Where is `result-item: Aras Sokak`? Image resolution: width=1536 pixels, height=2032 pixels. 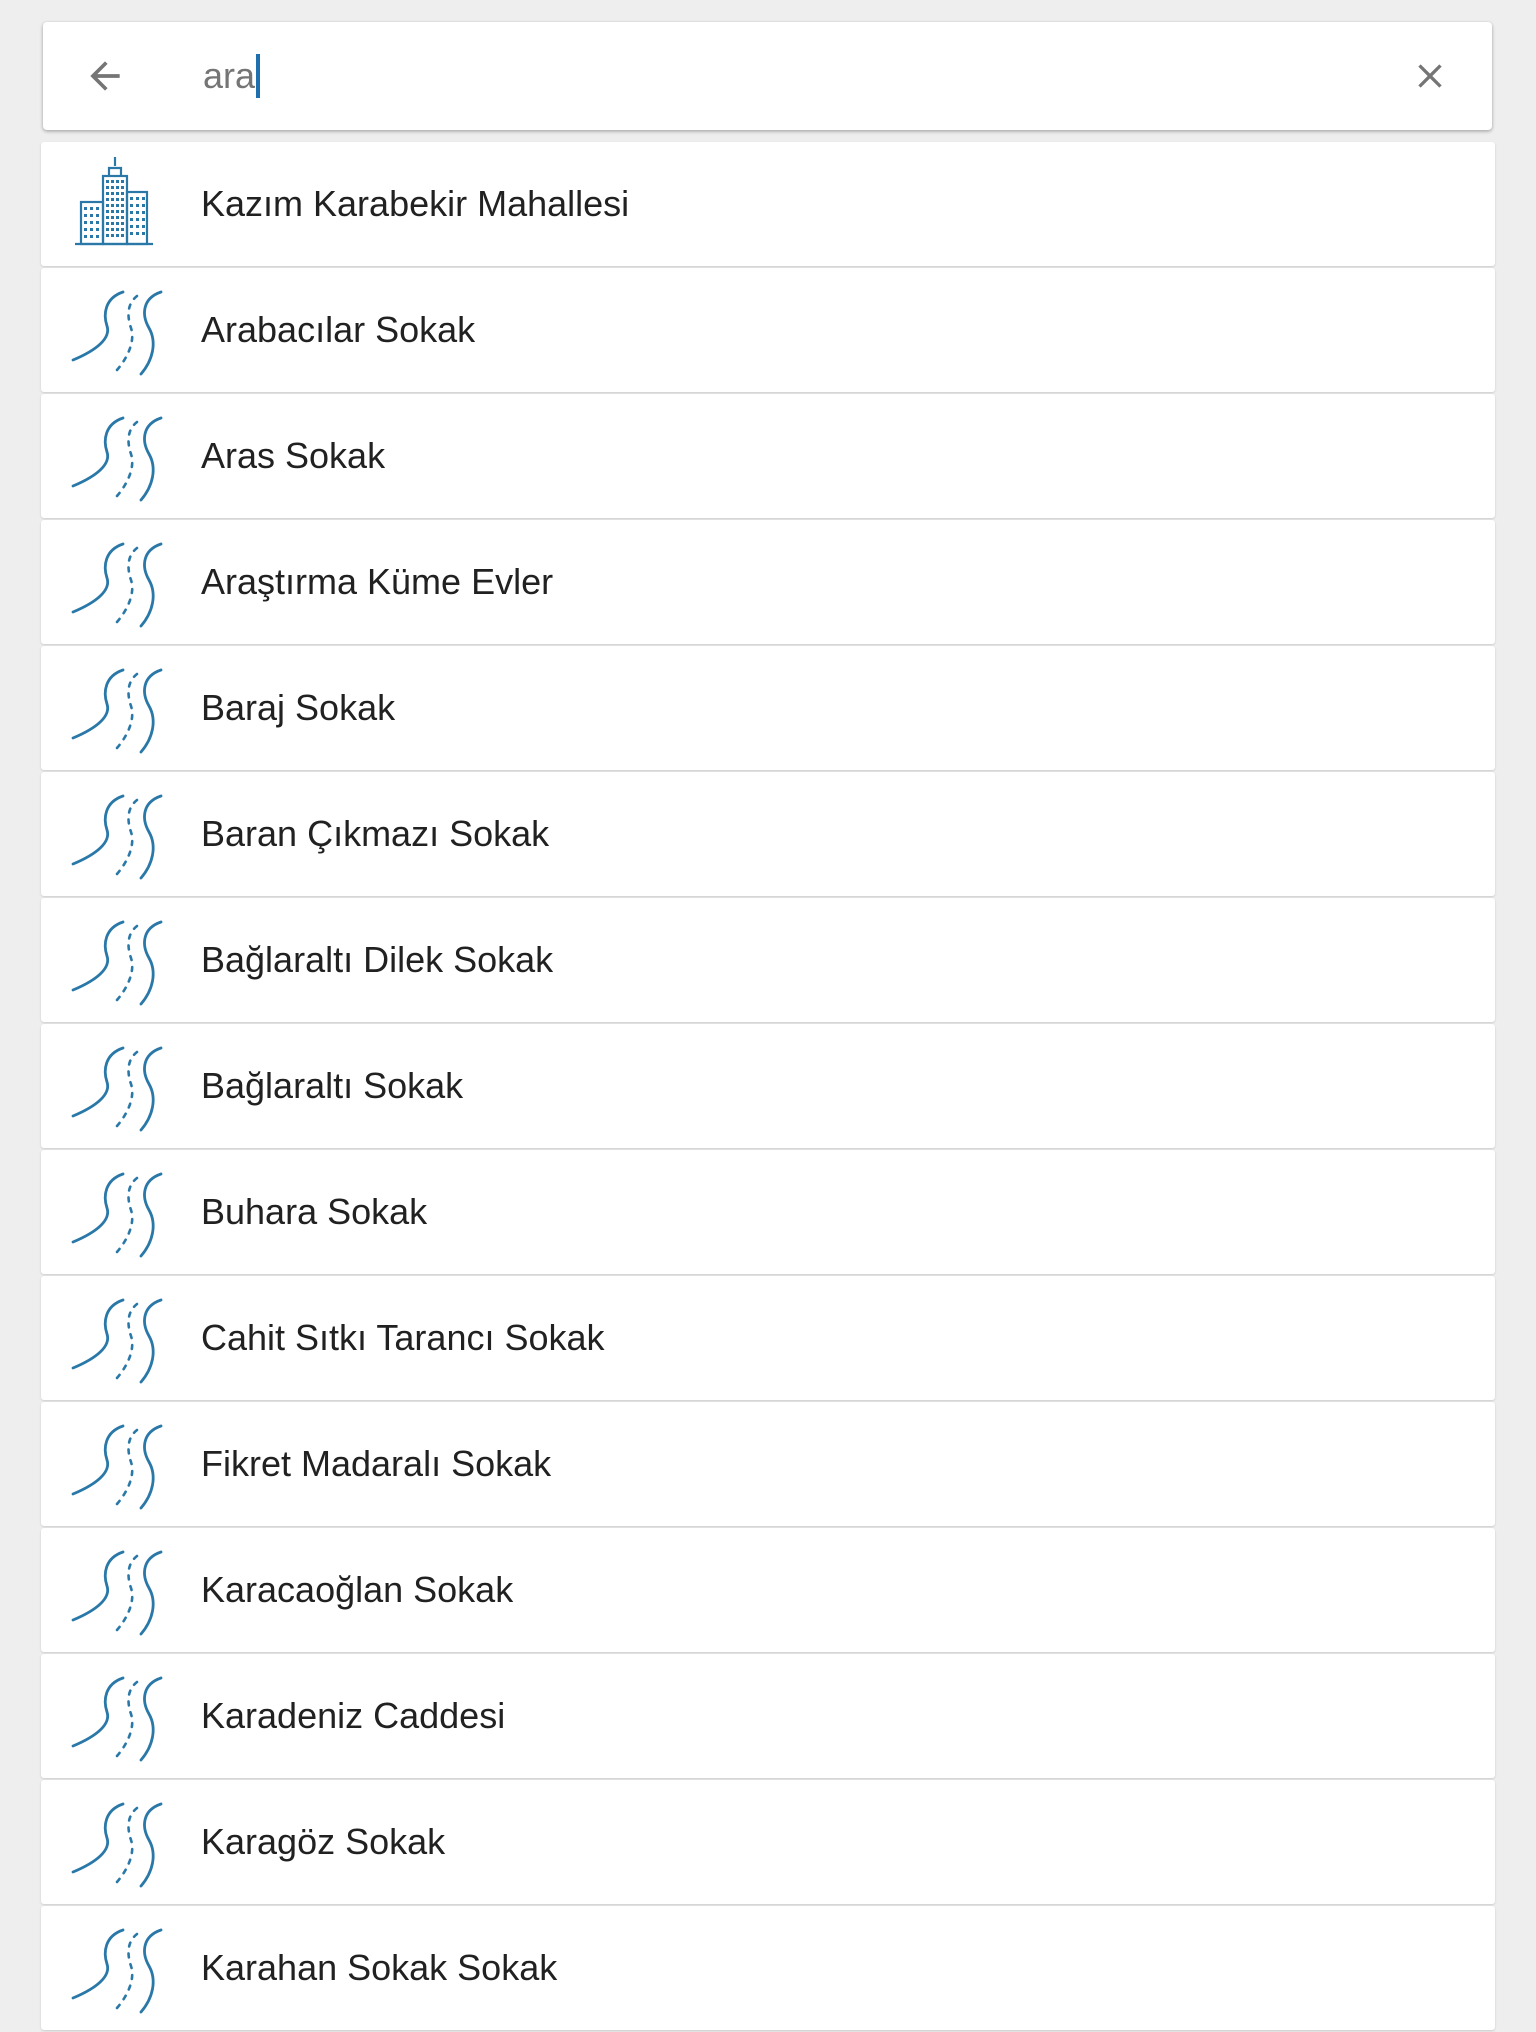 result-item: Aras Sokak is located at coordinates (768, 456).